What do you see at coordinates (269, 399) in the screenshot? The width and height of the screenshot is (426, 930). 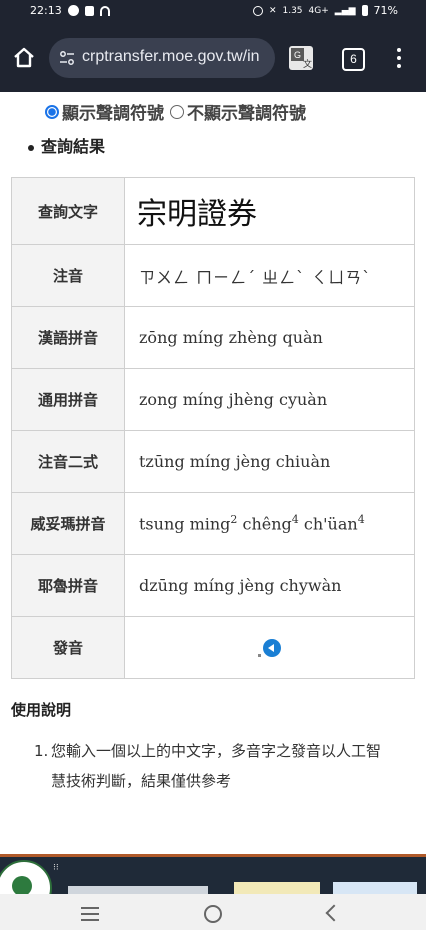 I see `tongyong-pinyin-value: zong míng jhèng cyuàn` at bounding box center [269, 399].